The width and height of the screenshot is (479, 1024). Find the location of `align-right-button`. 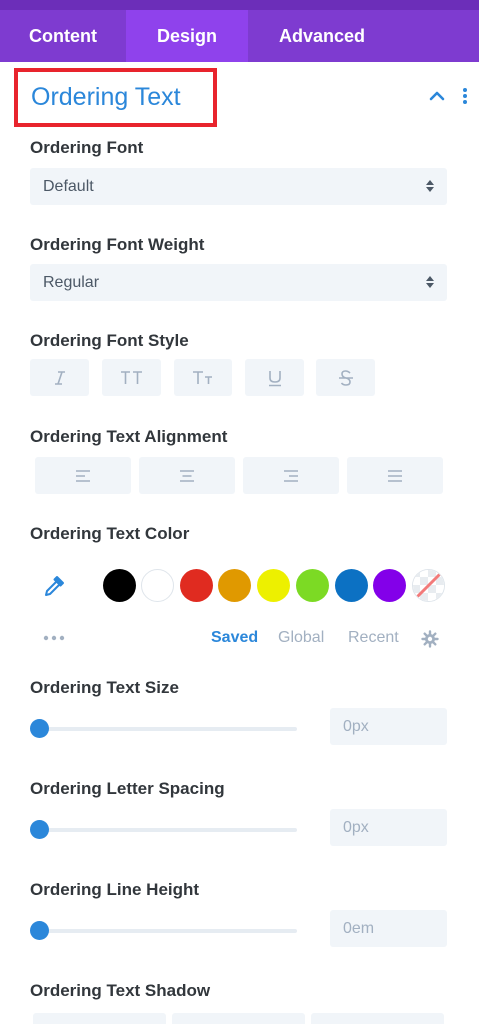

align-right-button is located at coordinates (291, 475).